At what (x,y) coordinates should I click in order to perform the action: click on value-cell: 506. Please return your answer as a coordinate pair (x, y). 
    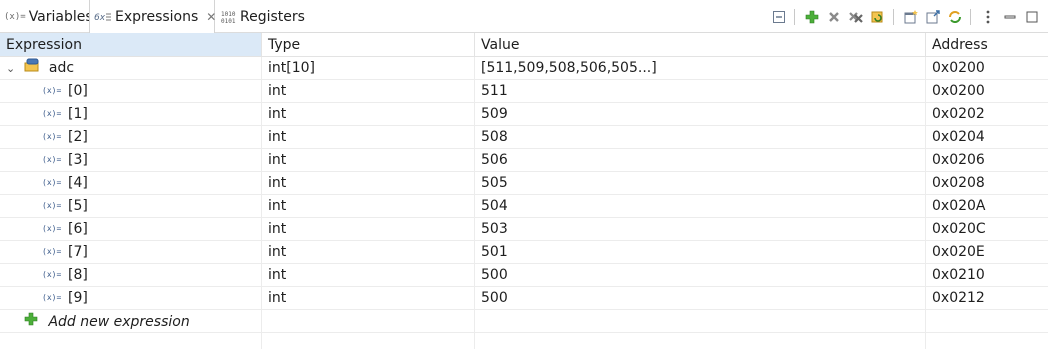
    Looking at the image, I should click on (700, 160).